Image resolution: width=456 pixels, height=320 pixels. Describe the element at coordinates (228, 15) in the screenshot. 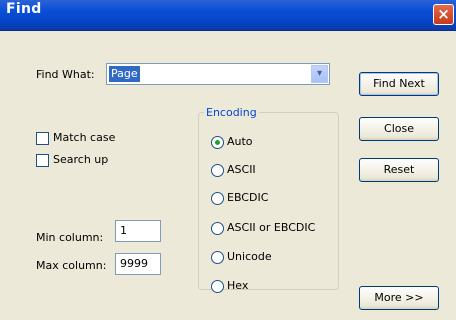

I see `title-bar: Find ×` at that location.